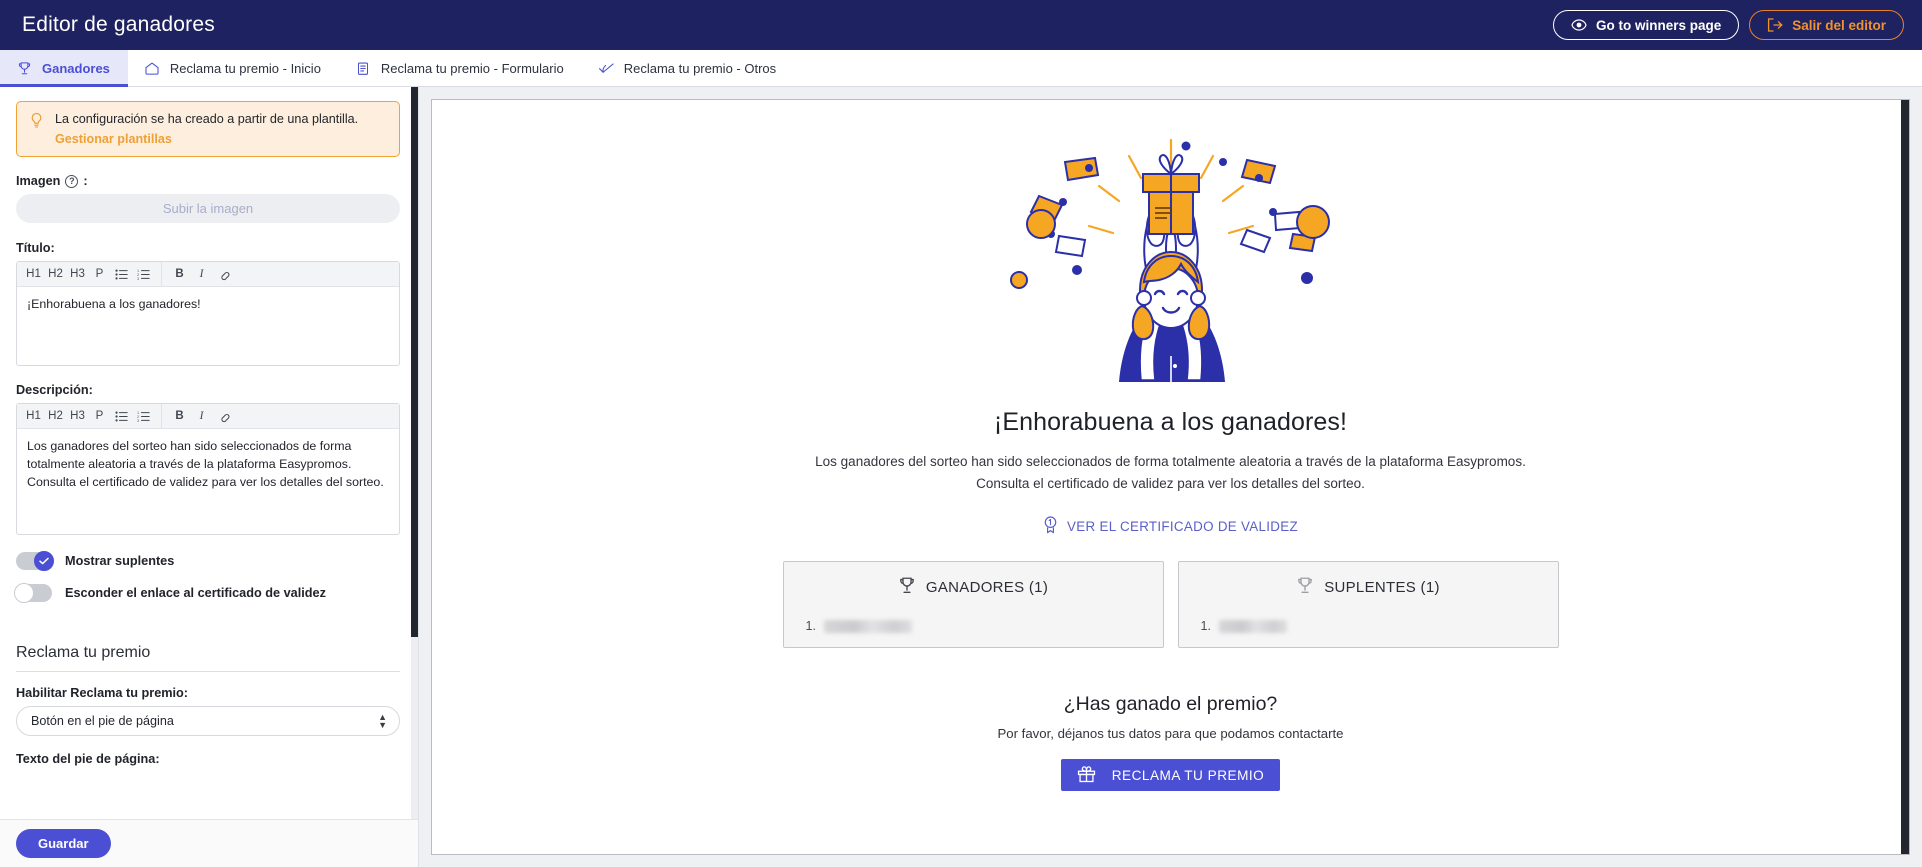 Image resolution: width=1922 pixels, height=867 pixels. I want to click on tab-label: Reclama tu premio - Otros, so click(700, 68).